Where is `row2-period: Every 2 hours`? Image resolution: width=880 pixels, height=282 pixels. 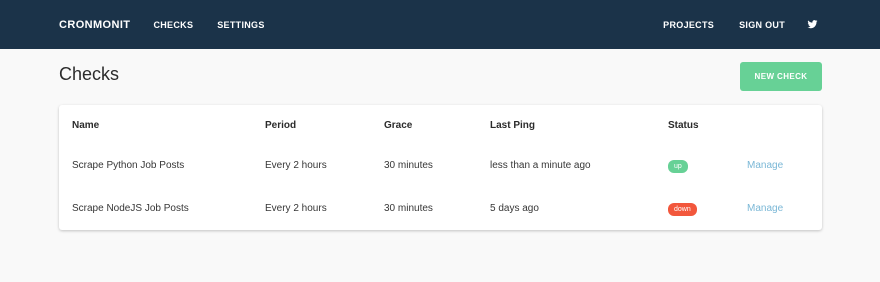
row2-period: Every 2 hours is located at coordinates (296, 208).